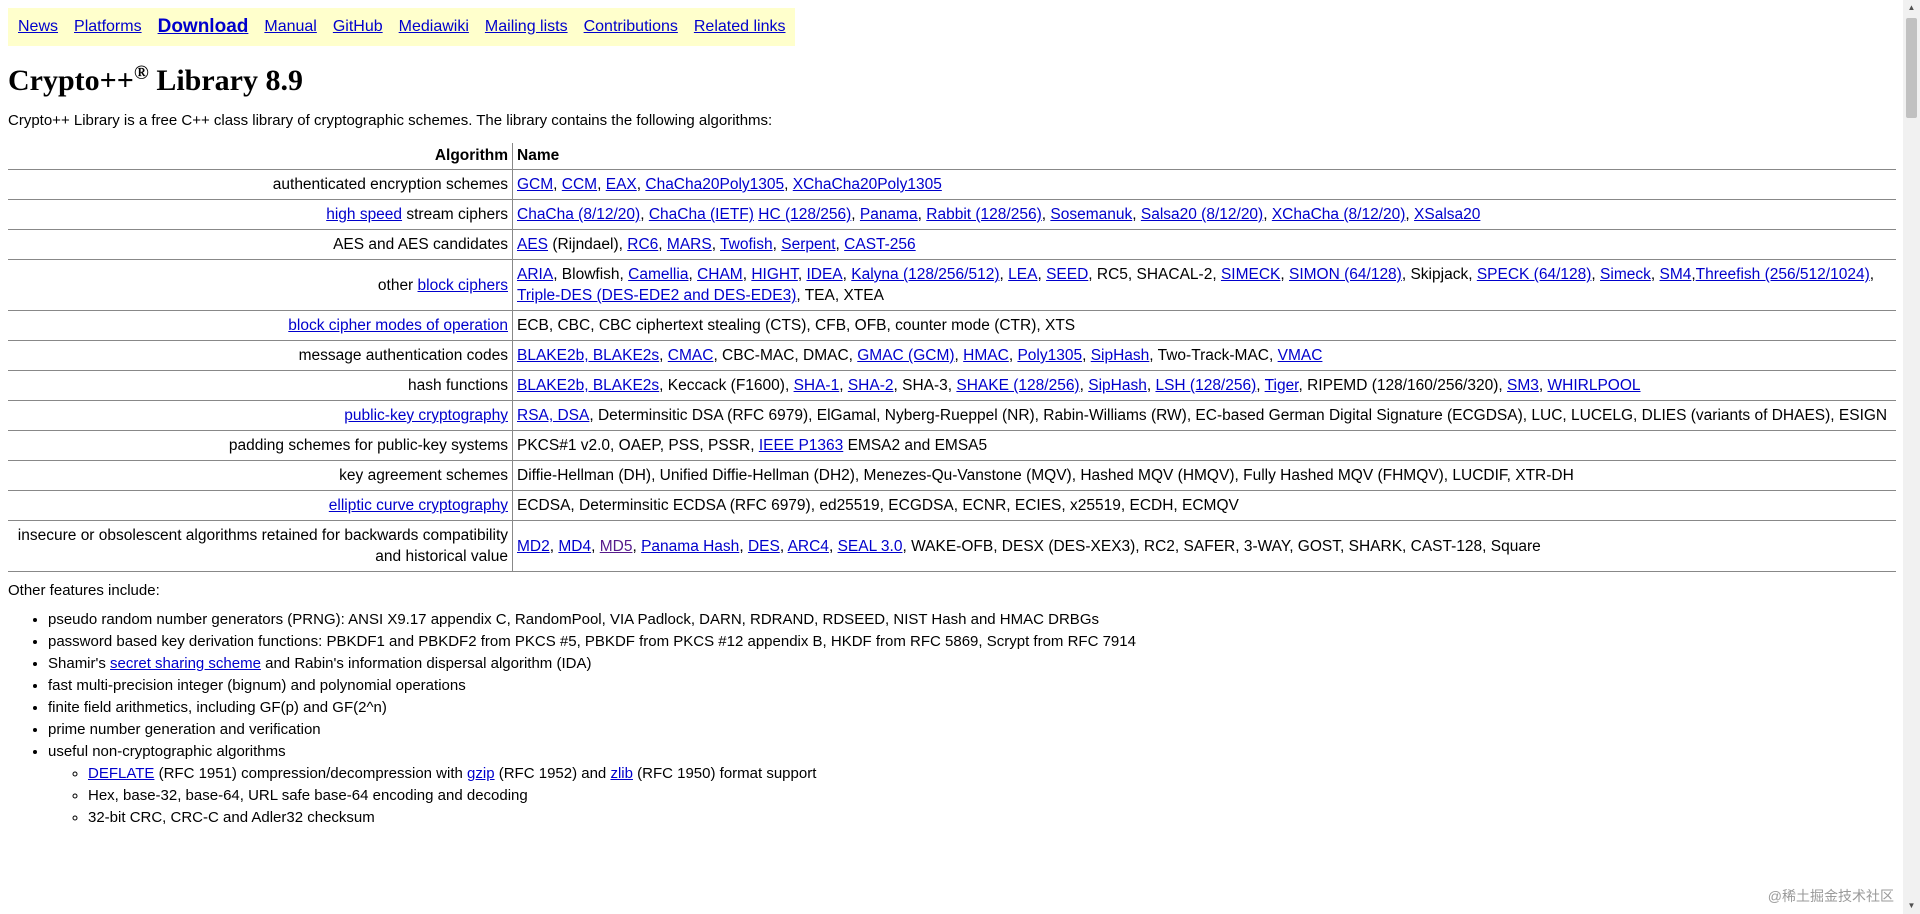  Describe the element at coordinates (1022, 274) in the screenshot. I see `link: LEA` at that location.